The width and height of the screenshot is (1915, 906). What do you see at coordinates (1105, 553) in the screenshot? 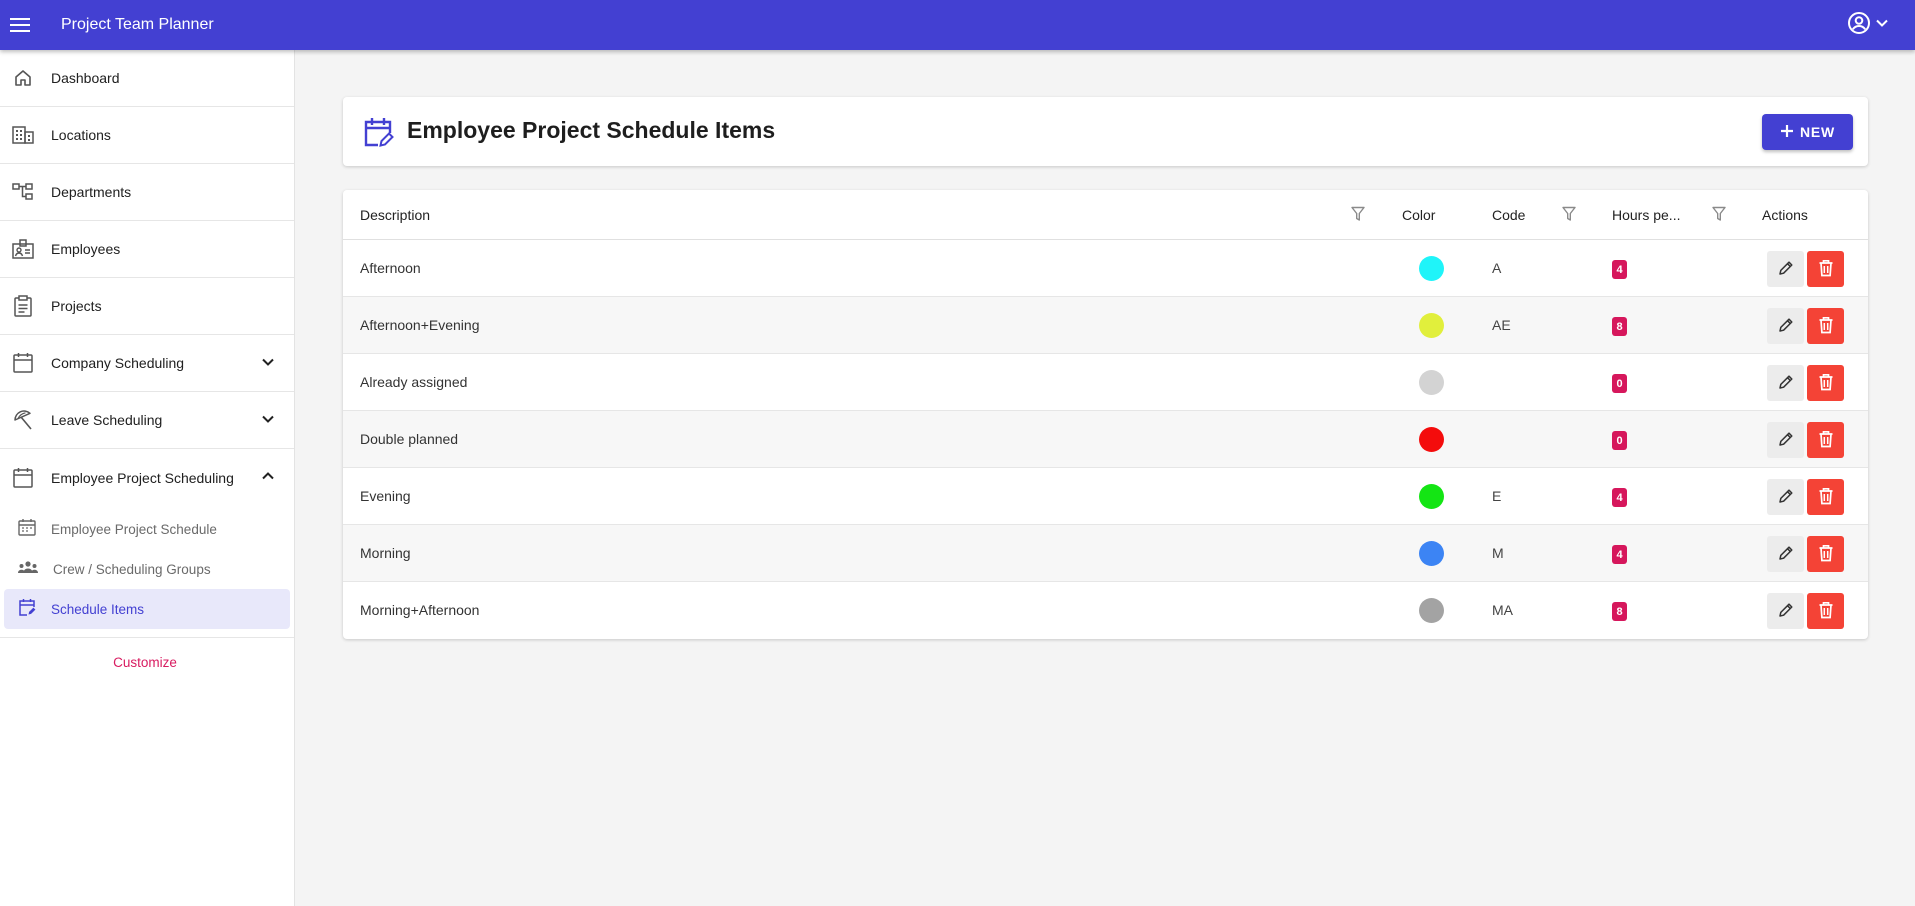
I see `table-row: Morning M 4` at bounding box center [1105, 553].